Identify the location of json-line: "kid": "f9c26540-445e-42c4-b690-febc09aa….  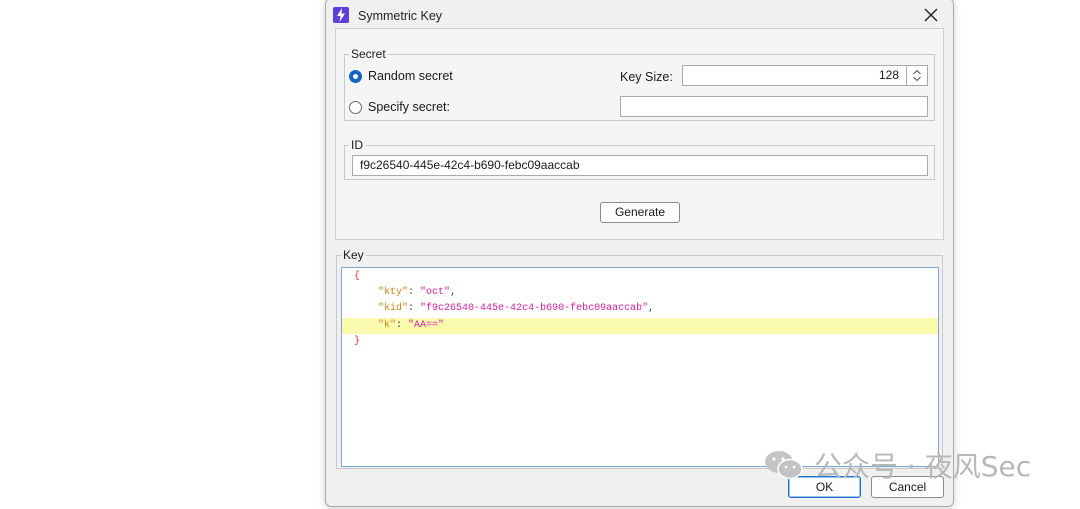
(516, 308).